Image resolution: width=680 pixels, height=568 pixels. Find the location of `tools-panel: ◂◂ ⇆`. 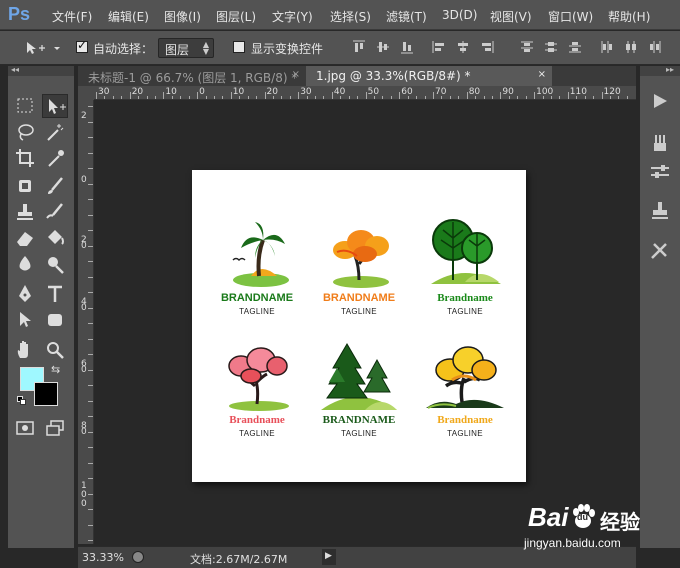

tools-panel: ◂◂ ⇆ is located at coordinates (41, 306).